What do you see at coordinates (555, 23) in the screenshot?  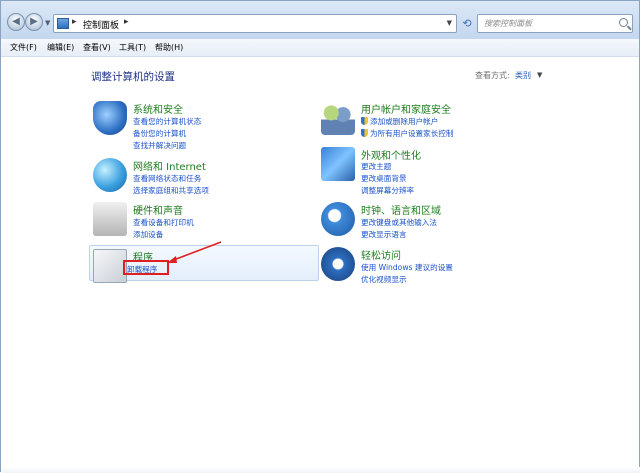 I see `search-input: 搜索控制面板` at bounding box center [555, 23].